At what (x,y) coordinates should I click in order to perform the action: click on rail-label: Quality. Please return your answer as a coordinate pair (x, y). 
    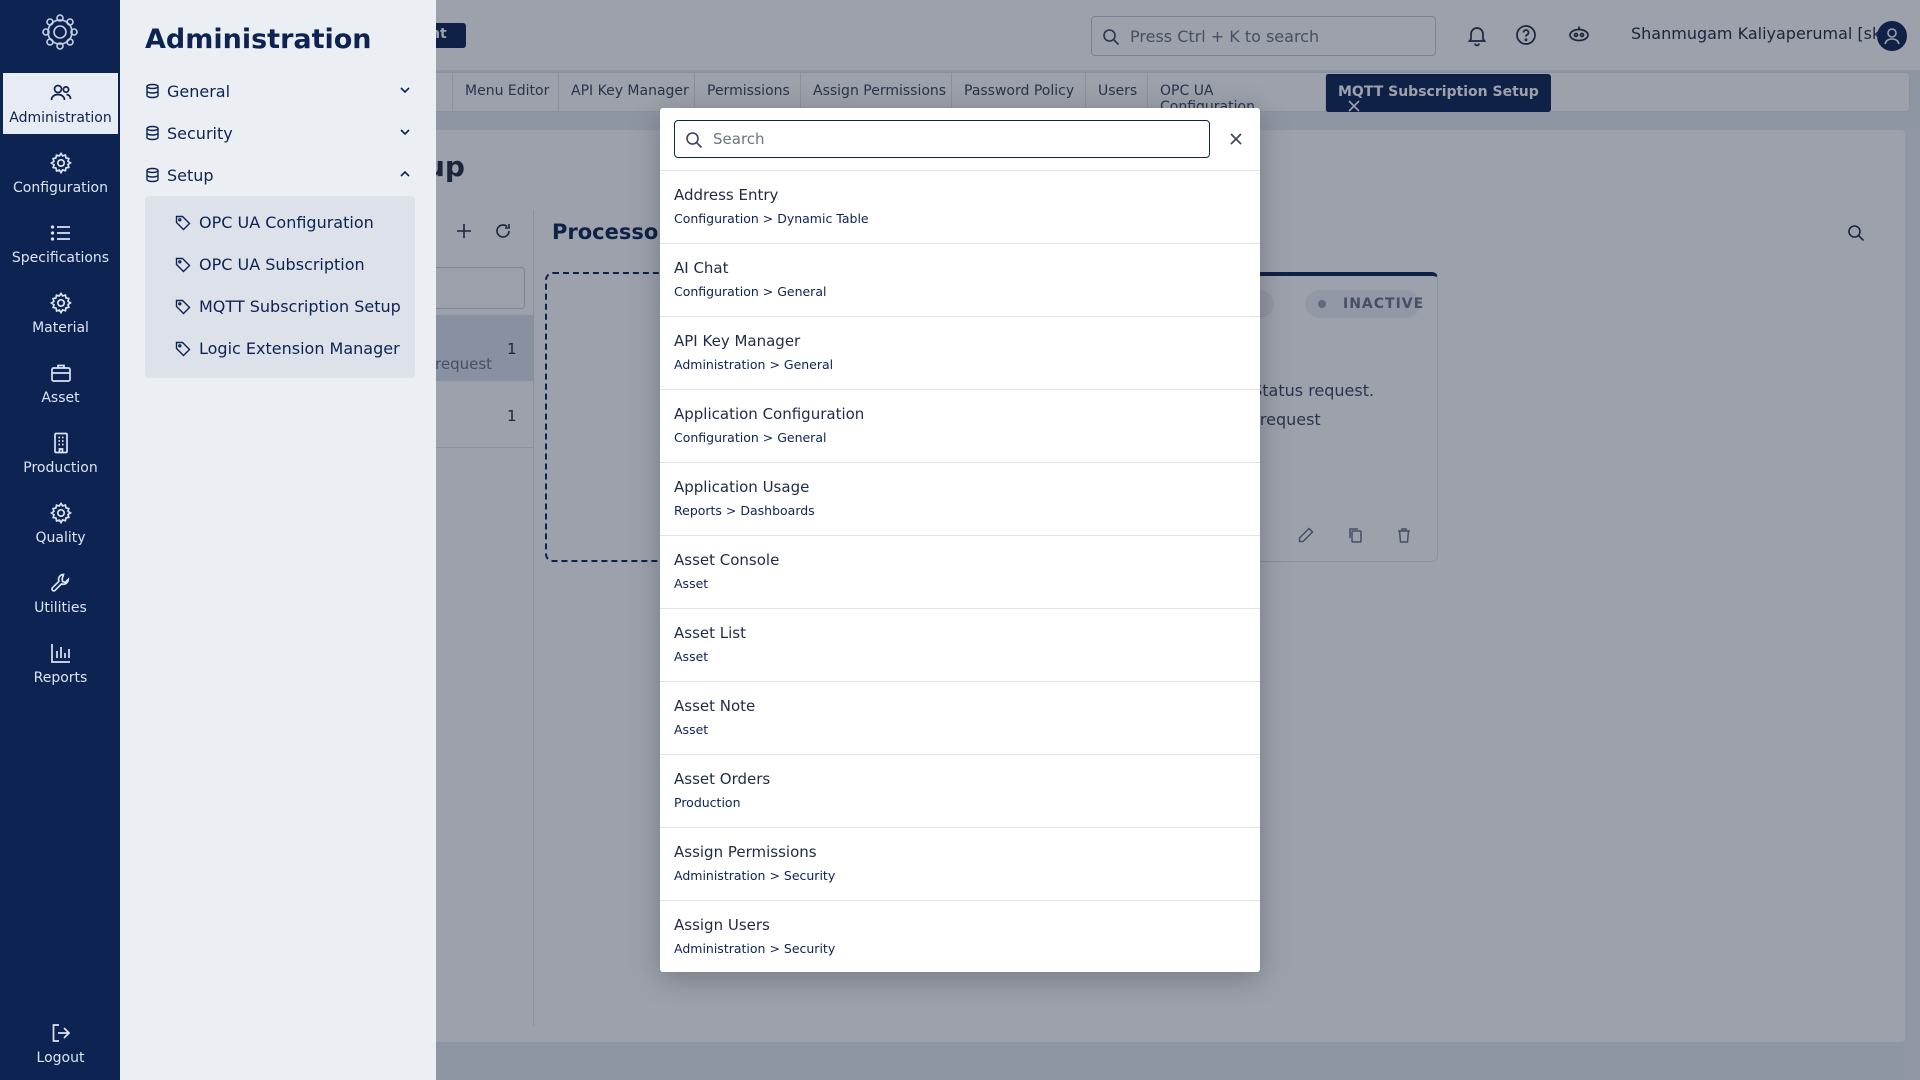
    Looking at the image, I should click on (60, 538).